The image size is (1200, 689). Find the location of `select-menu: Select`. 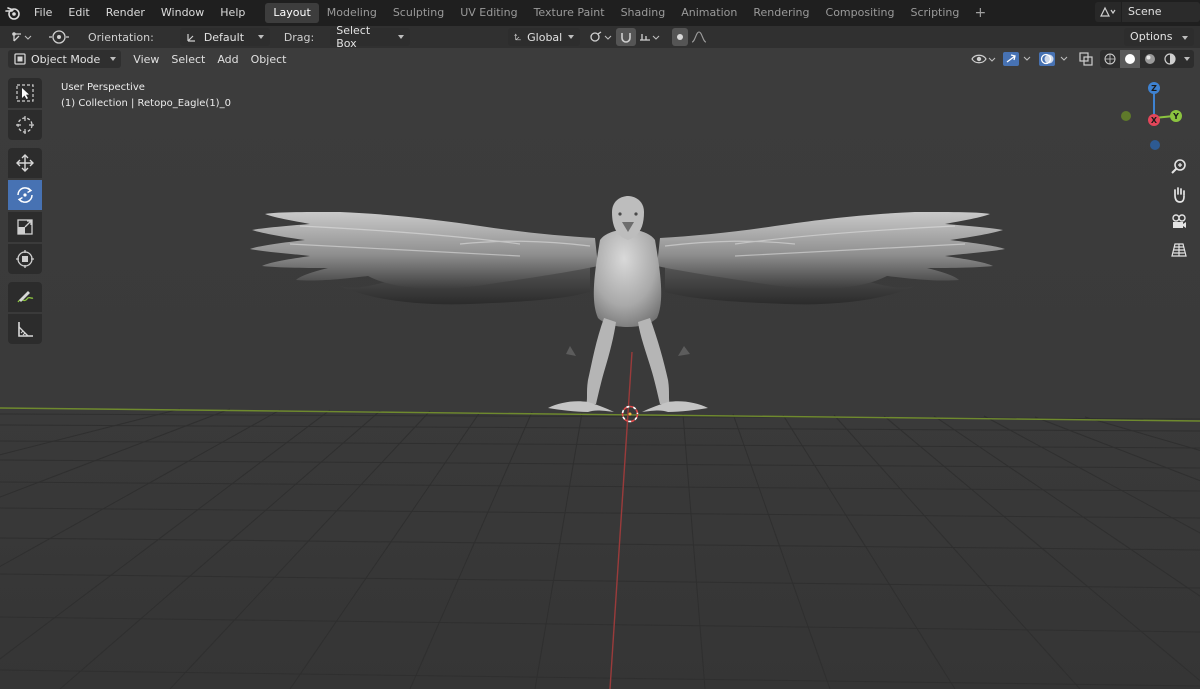

select-menu: Select is located at coordinates (188, 59).